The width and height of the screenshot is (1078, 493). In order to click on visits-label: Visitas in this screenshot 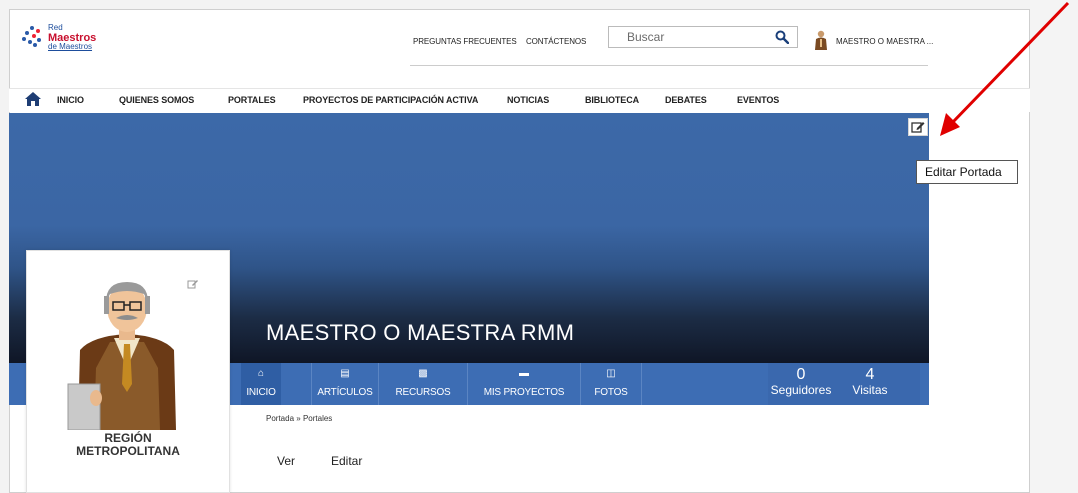, I will do `click(870, 390)`.